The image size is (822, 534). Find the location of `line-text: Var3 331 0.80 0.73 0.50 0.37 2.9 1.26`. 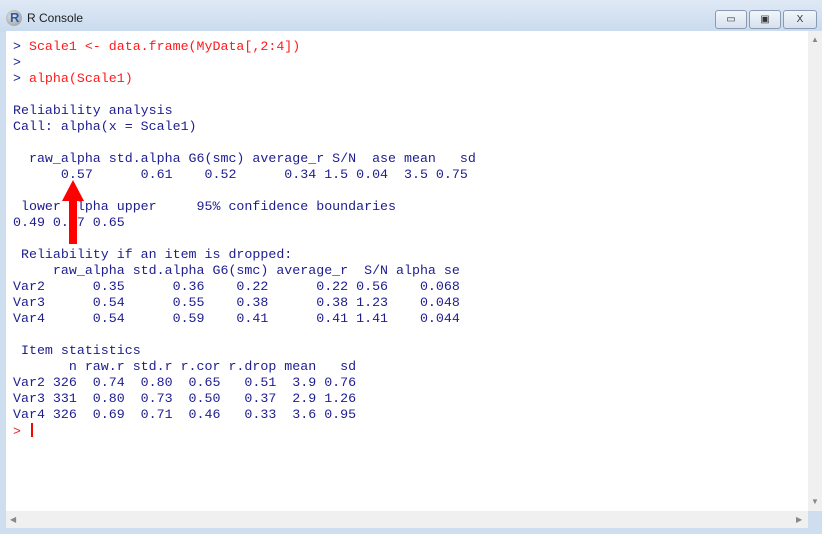

line-text: Var3 331 0.80 0.73 0.50 0.37 2.9 1.26 is located at coordinates (185, 398).